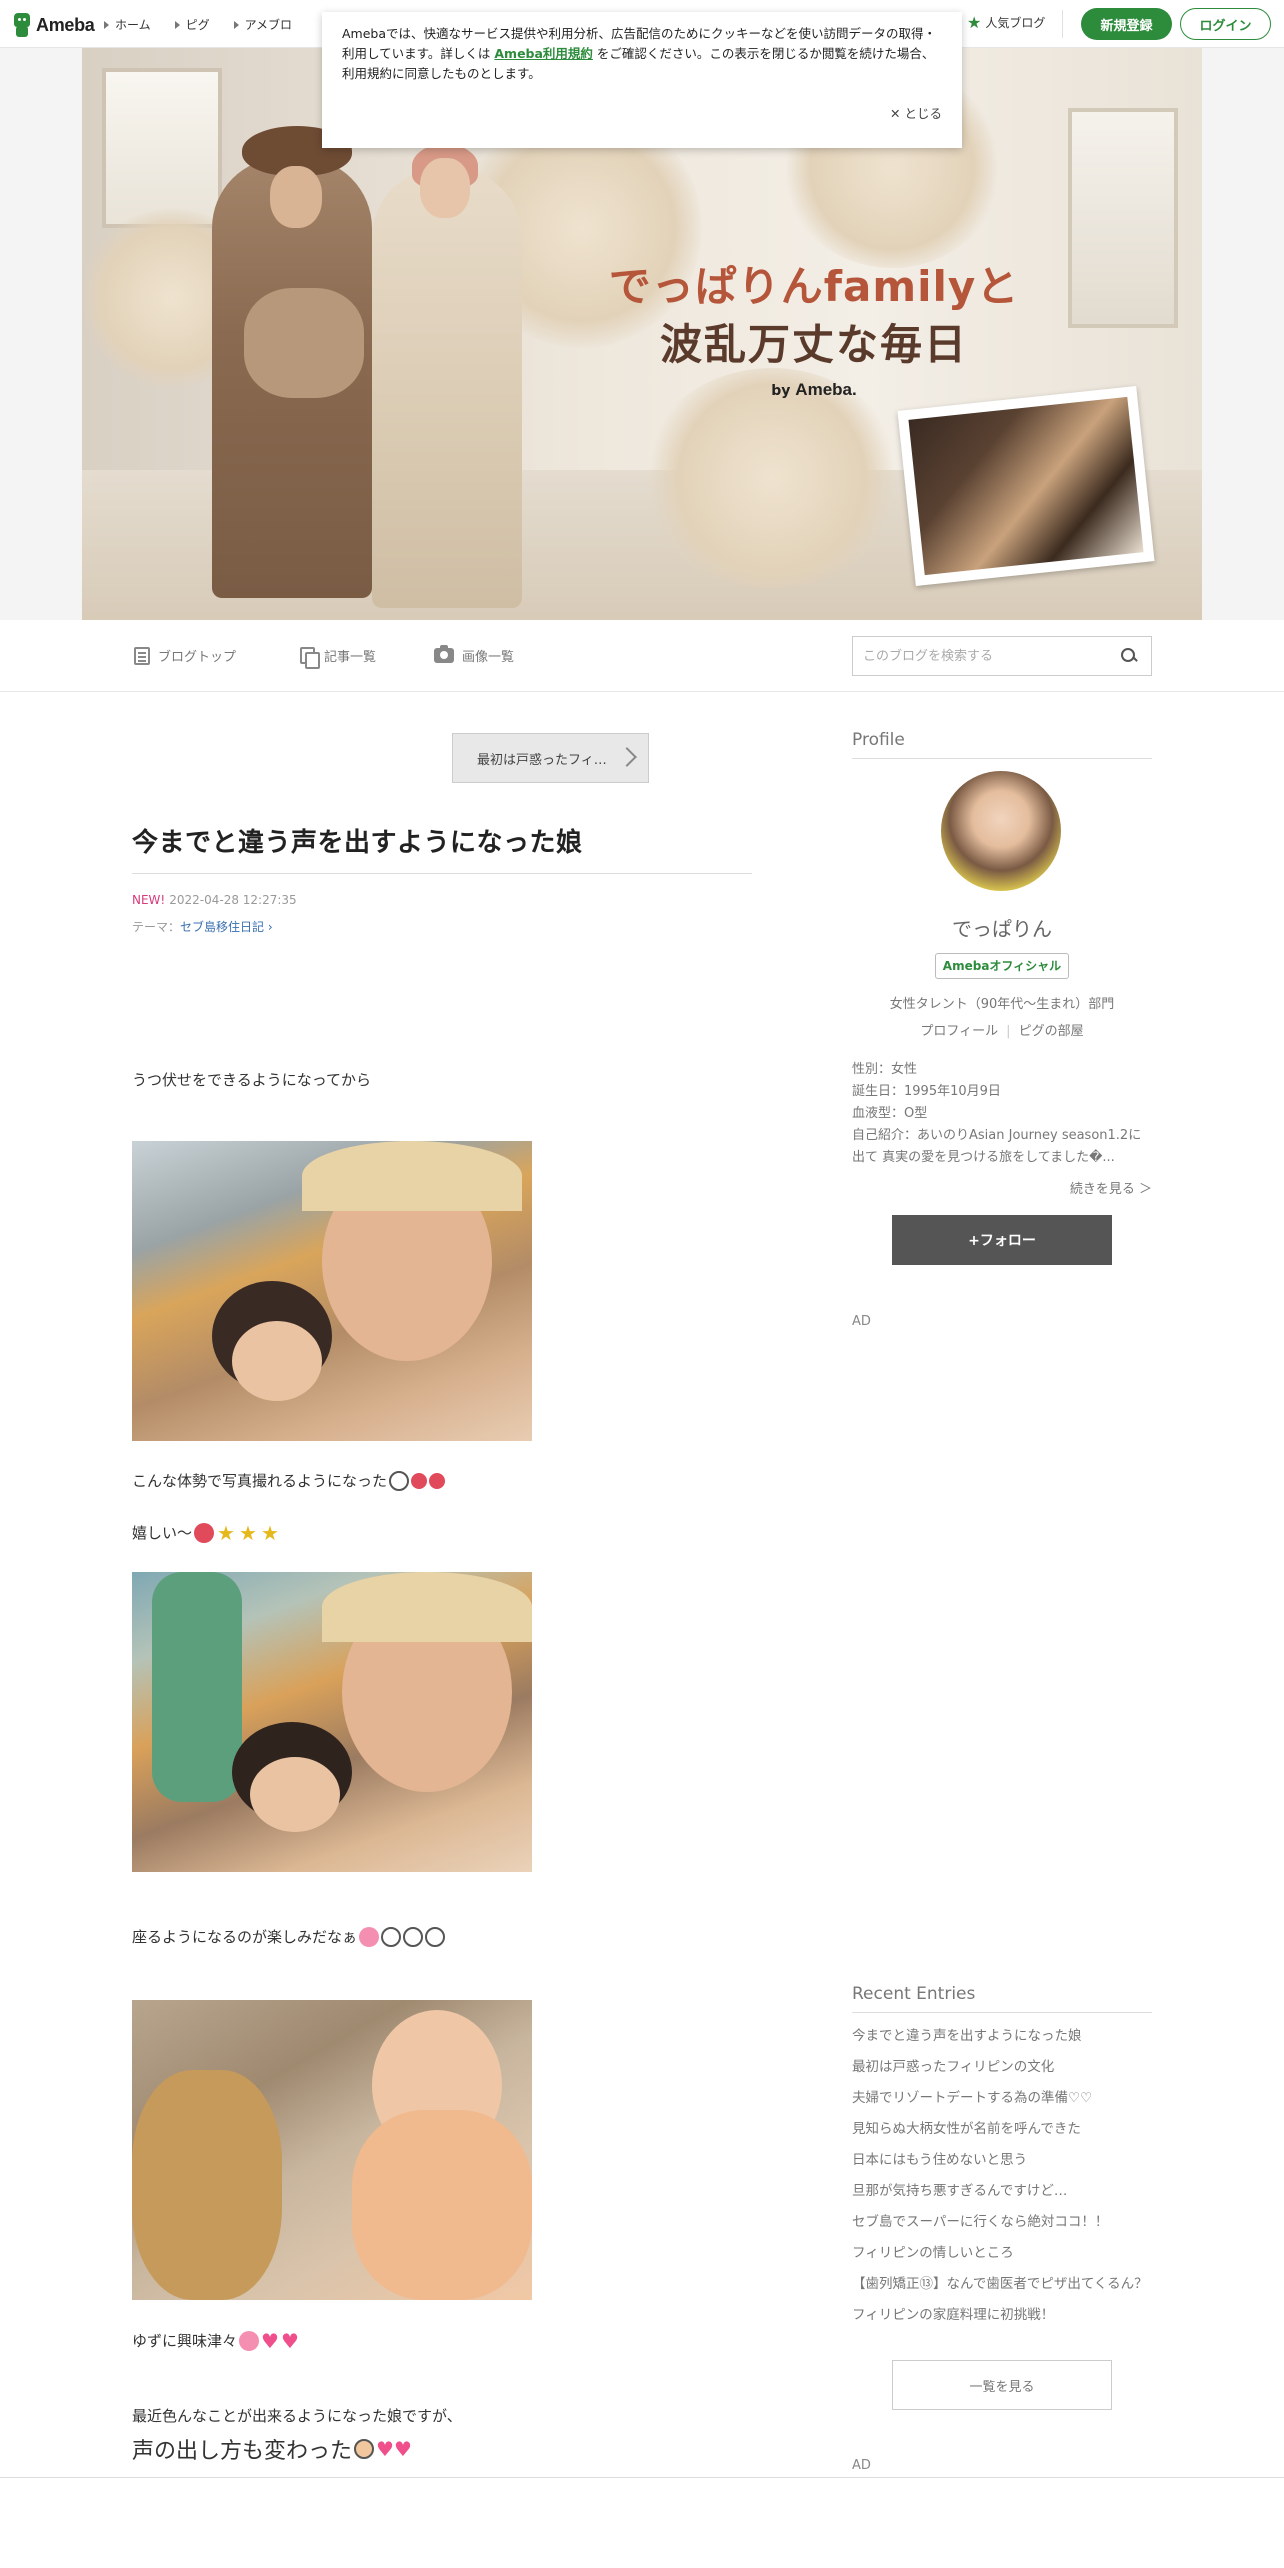 The image size is (1284, 2568). What do you see at coordinates (826, 389) in the screenshot?
I see `banner-brand: Ameba.` at bounding box center [826, 389].